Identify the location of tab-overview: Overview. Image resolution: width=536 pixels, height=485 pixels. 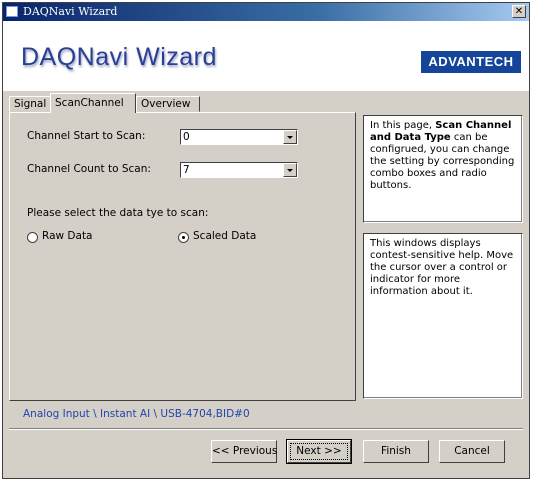
(168, 104).